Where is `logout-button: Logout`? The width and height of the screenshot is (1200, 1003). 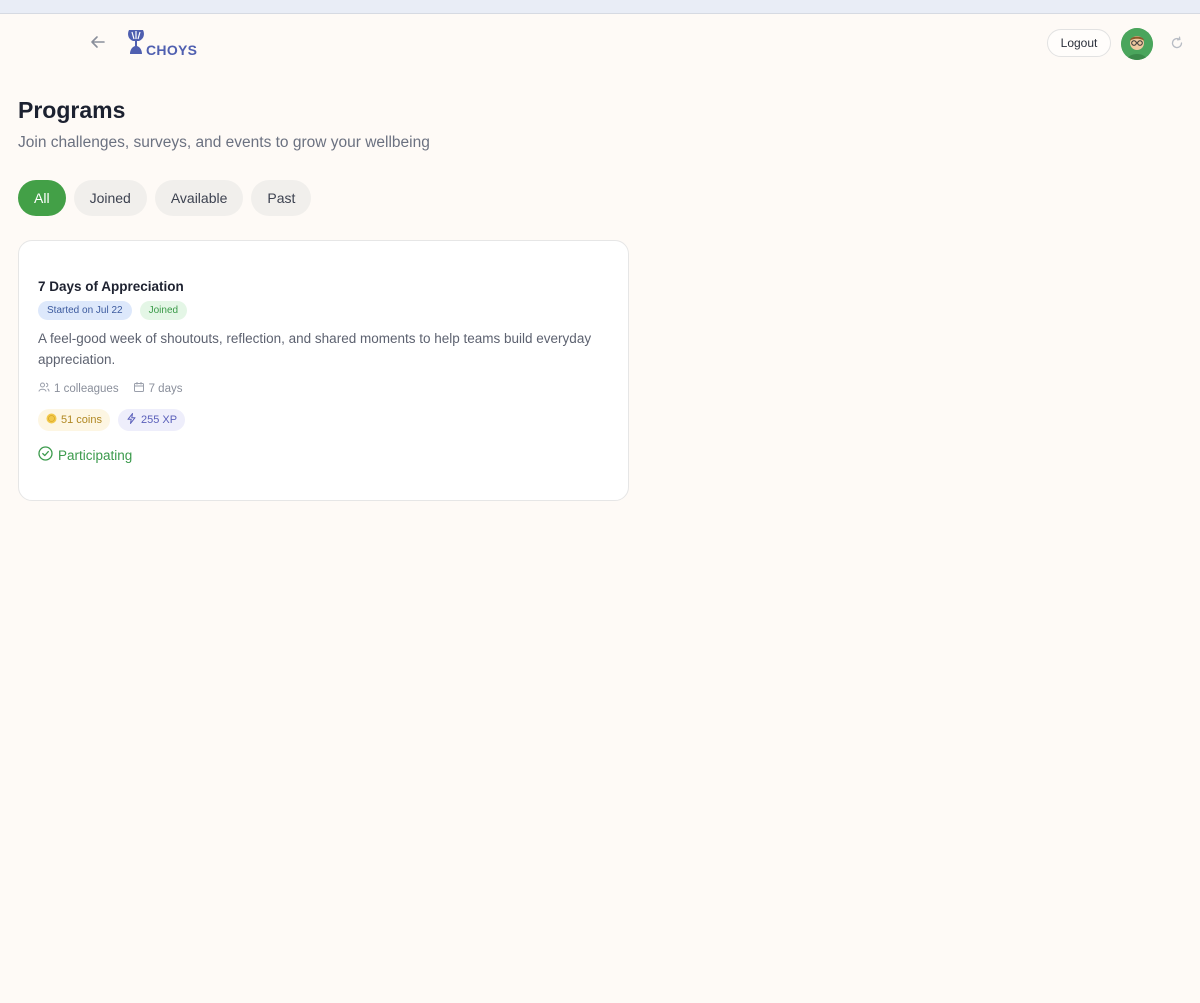 logout-button: Logout is located at coordinates (1079, 43).